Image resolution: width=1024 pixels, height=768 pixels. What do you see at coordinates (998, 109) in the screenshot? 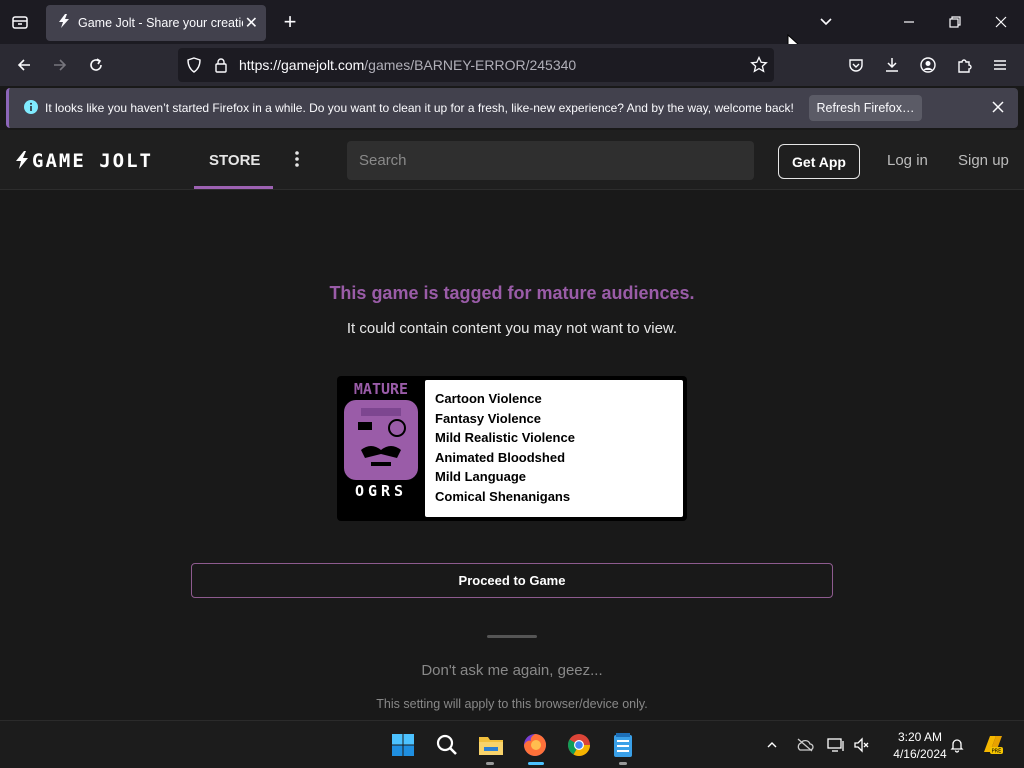
I see `notification-close-icon` at bounding box center [998, 109].